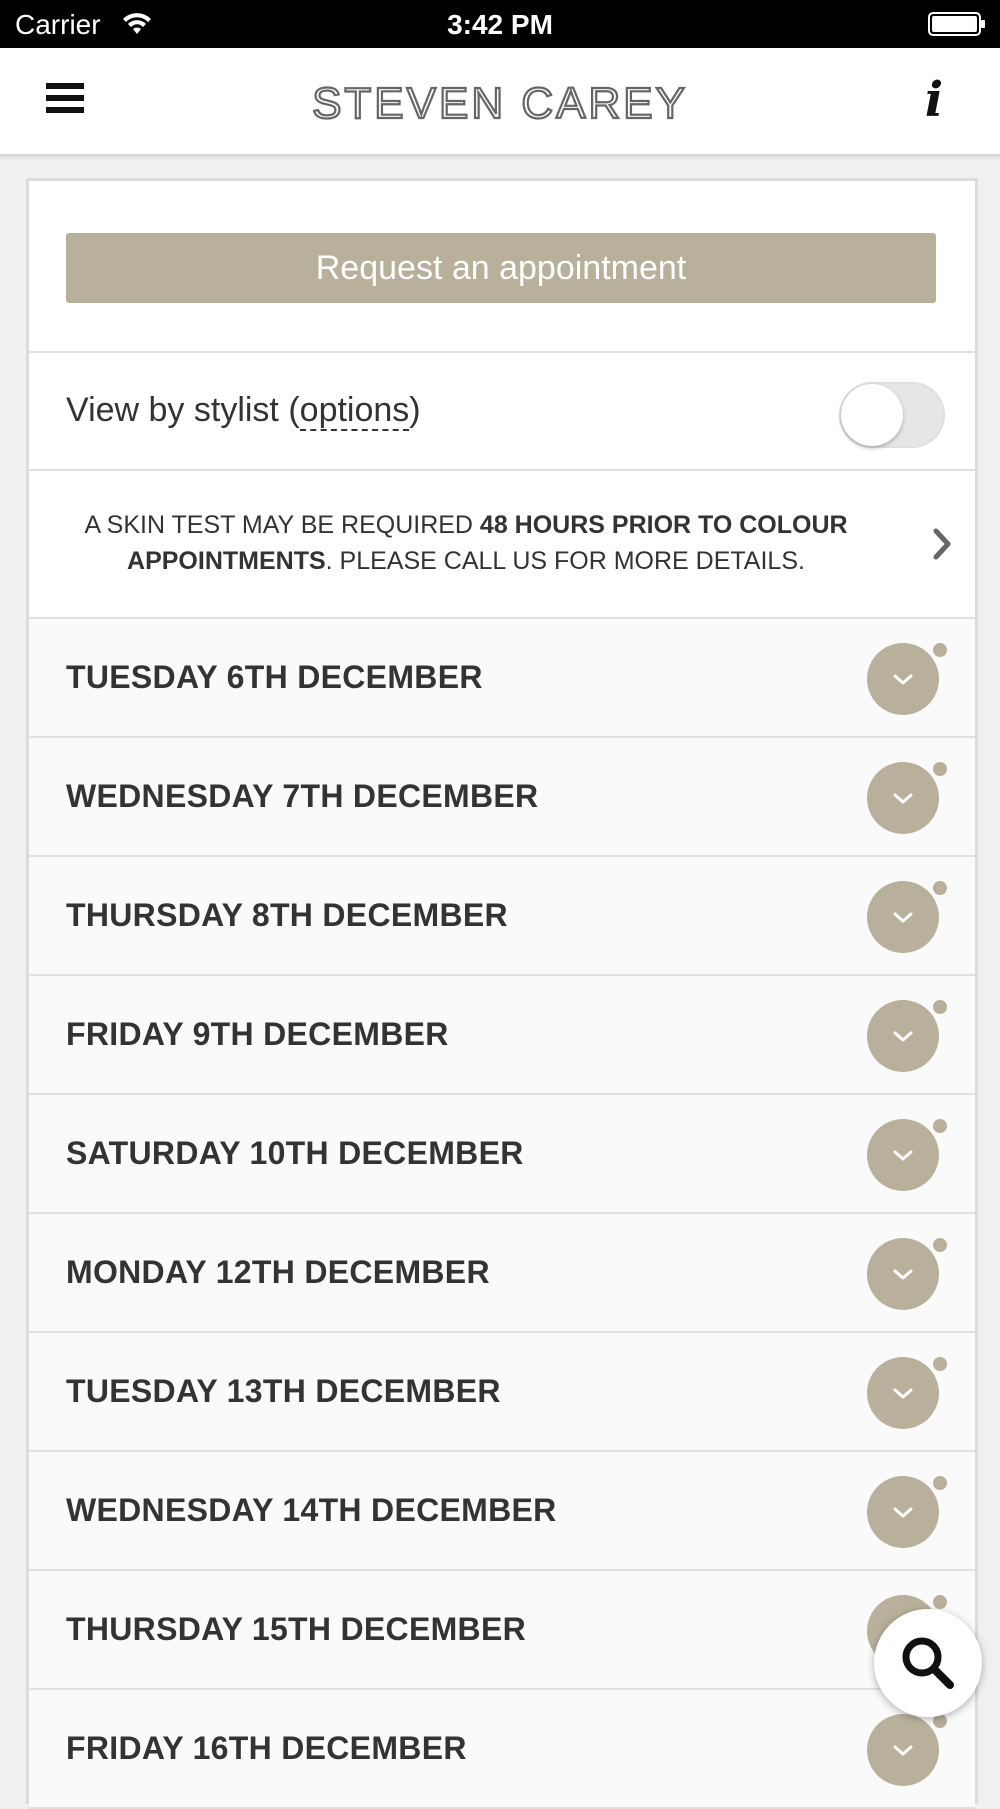 The image size is (1000, 1809). What do you see at coordinates (282, 525) in the screenshot?
I see `notice-text-part1: A SKIN TEST MAY BE REQUIRED` at bounding box center [282, 525].